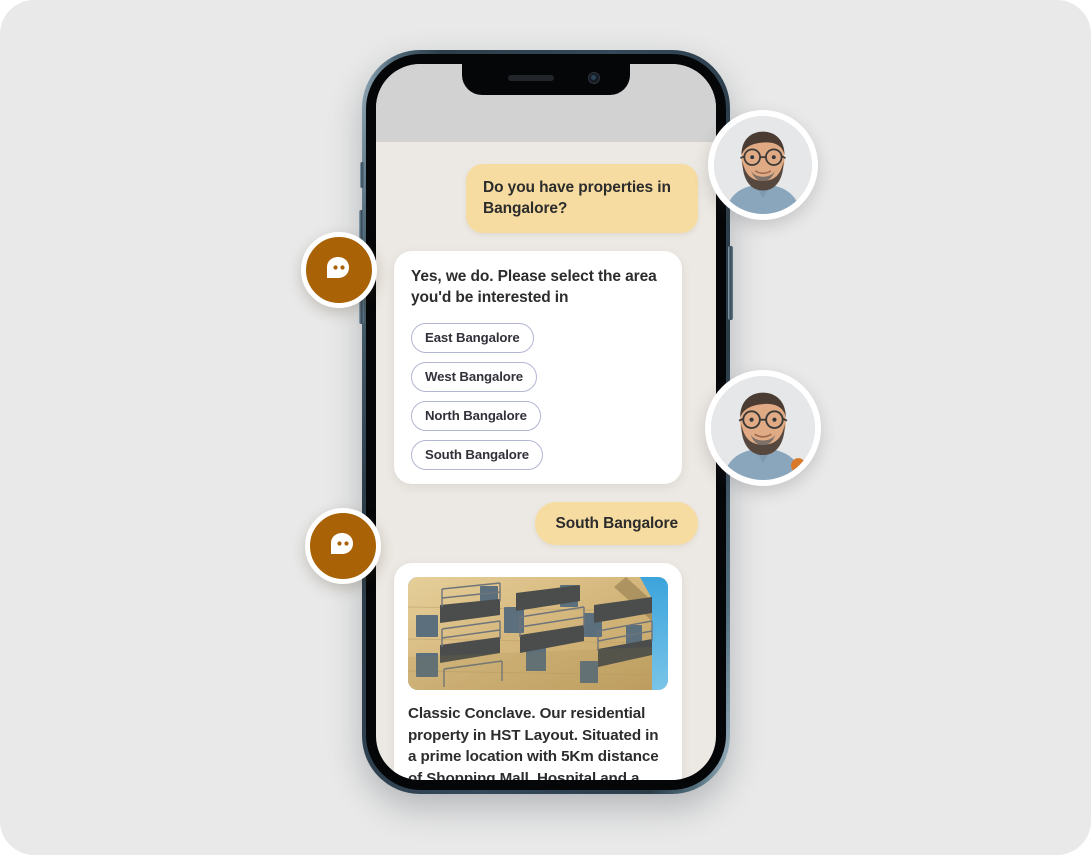  What do you see at coordinates (477, 454) in the screenshot?
I see `quick-reply-south-bangalore: South Bangalore` at bounding box center [477, 454].